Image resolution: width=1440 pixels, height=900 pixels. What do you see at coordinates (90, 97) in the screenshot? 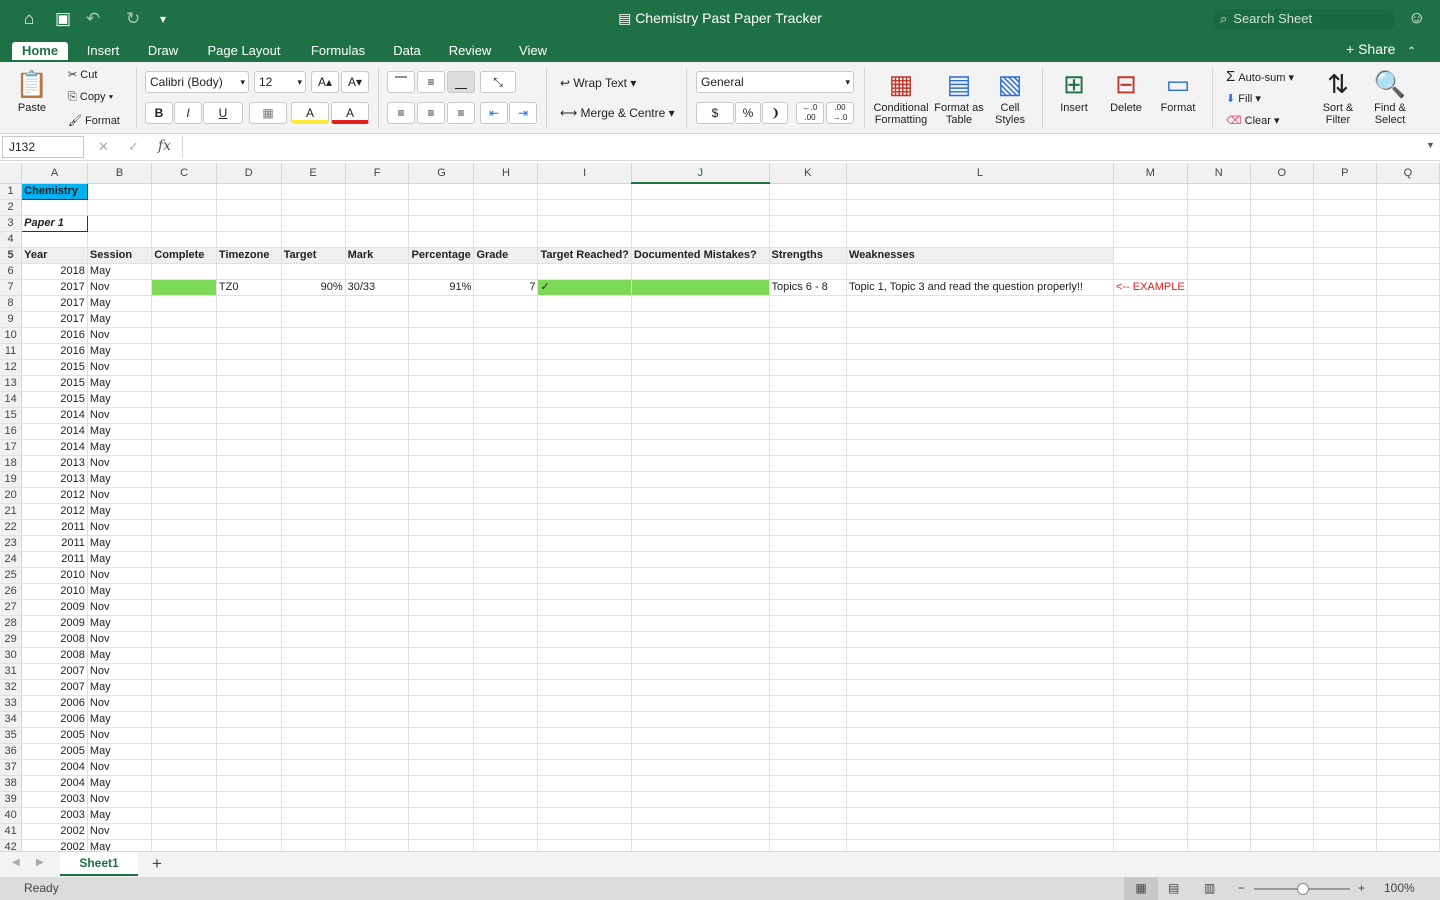
I see `copy-button: ⎘ Copy ▾` at bounding box center [90, 97].